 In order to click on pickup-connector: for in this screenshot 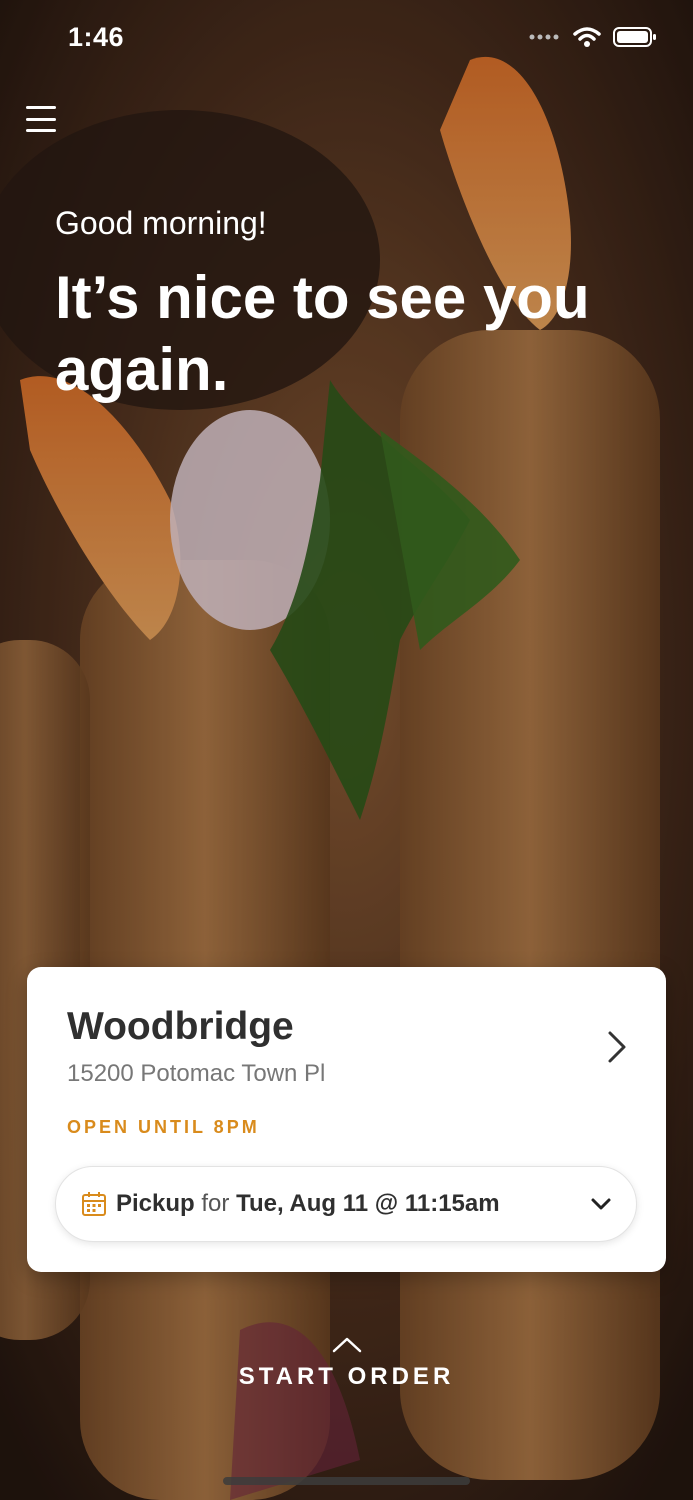, I will do `click(215, 1203)`.